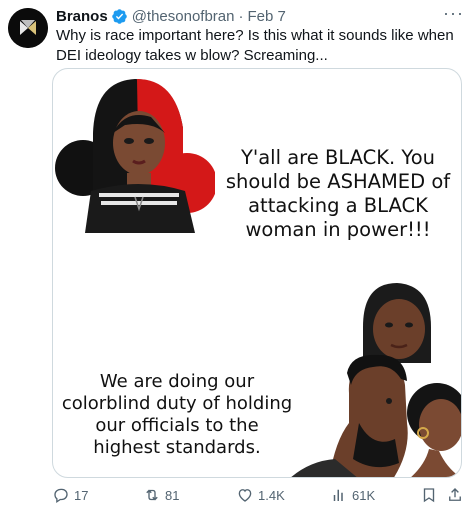  Describe the element at coordinates (245, 495) in the screenshot. I see `heart-icon` at that location.